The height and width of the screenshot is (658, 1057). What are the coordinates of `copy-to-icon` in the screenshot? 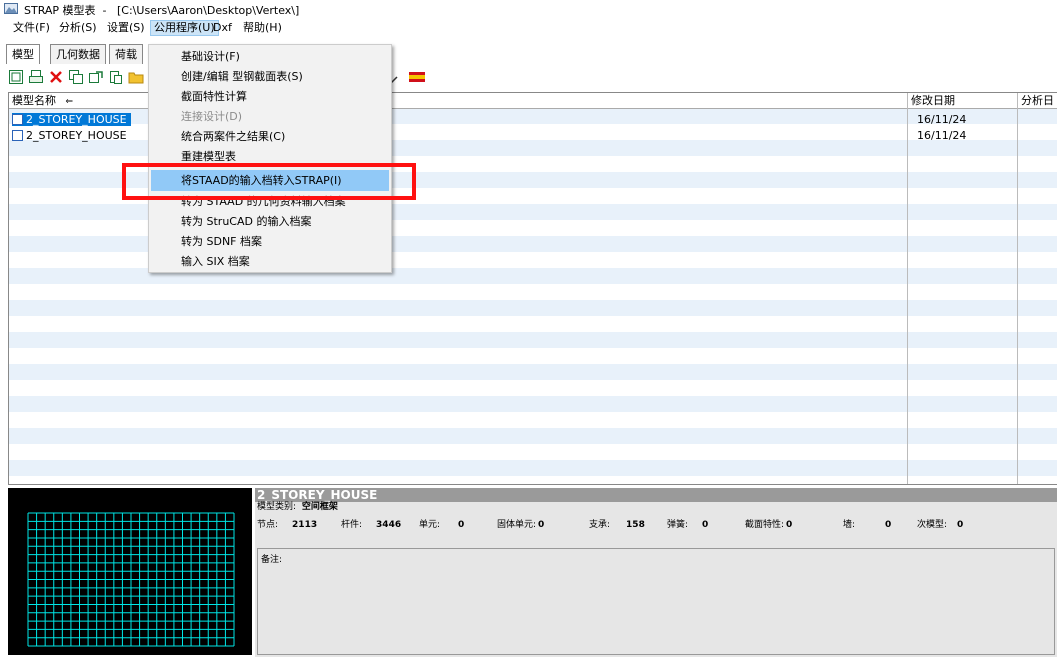 It's located at (96, 77).